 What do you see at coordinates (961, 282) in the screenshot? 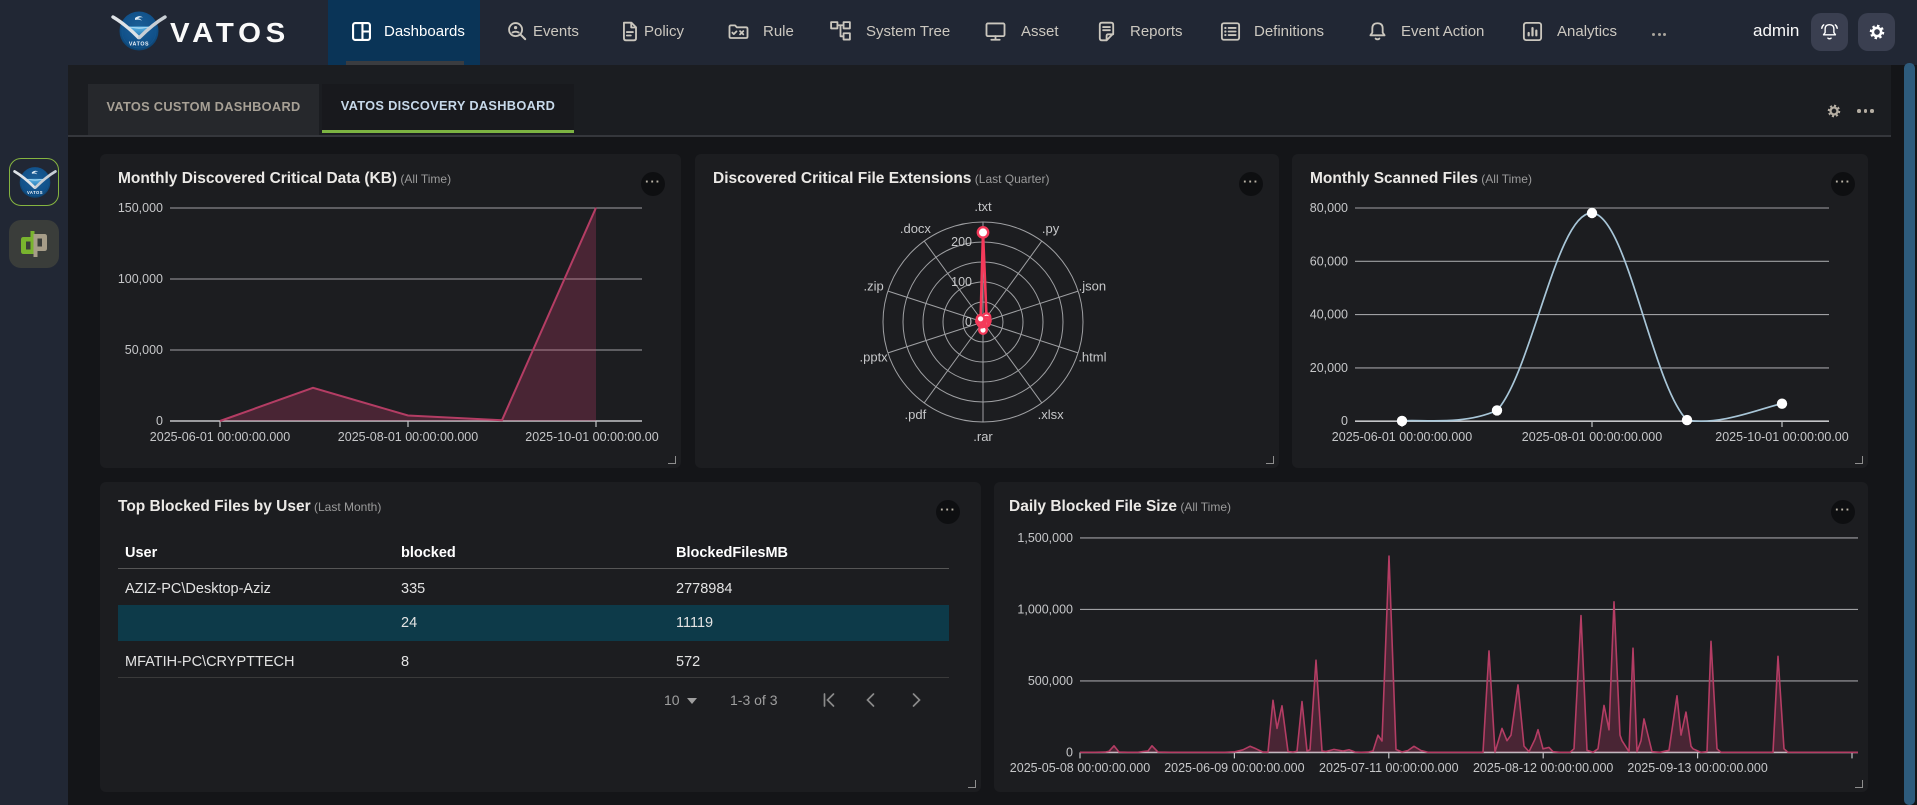
I see `svg-text: 100` at bounding box center [961, 282].